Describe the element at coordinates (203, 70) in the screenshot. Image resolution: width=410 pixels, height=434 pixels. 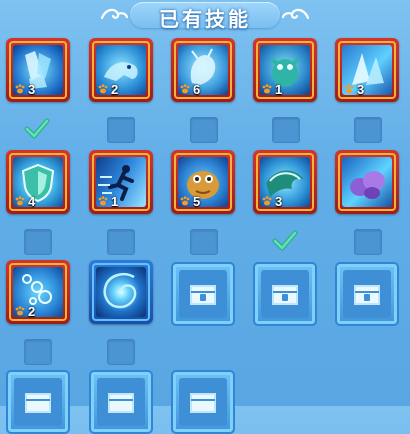
I see `skill-tile-ice-dragon: 6` at that location.